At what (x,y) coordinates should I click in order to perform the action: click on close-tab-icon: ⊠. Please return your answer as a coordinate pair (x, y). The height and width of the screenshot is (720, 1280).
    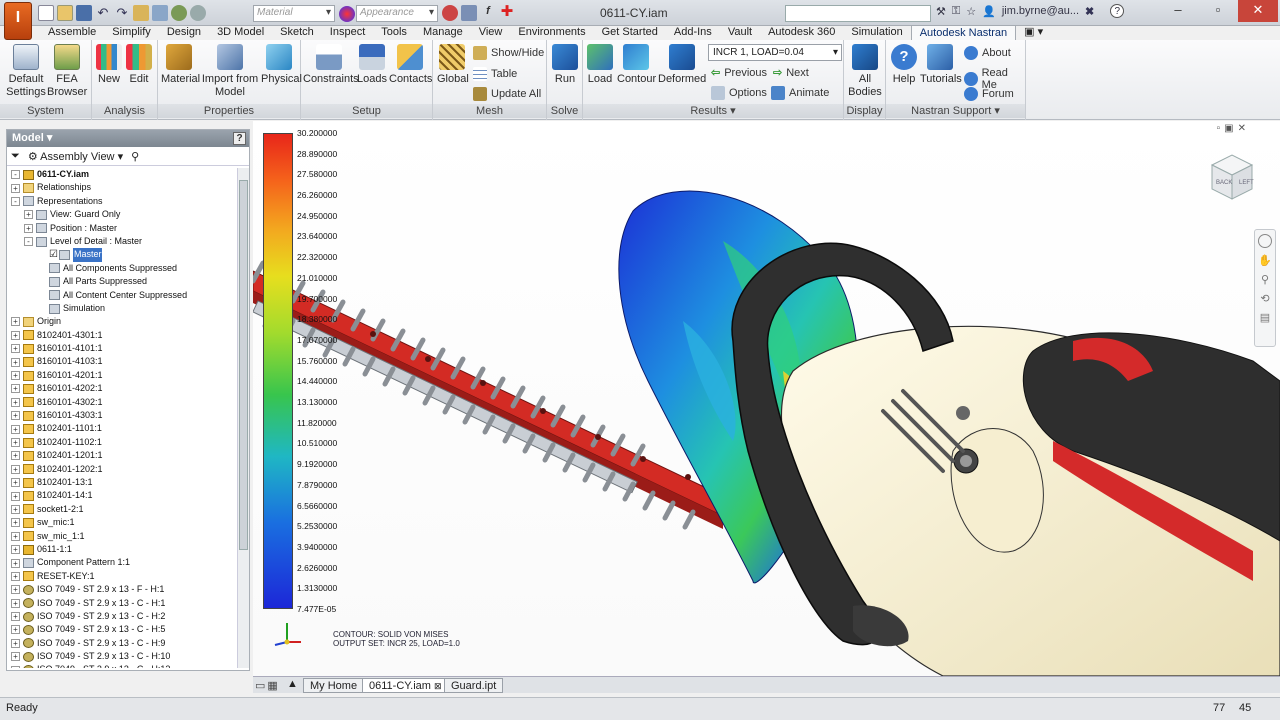
    Looking at the image, I should click on (438, 686).